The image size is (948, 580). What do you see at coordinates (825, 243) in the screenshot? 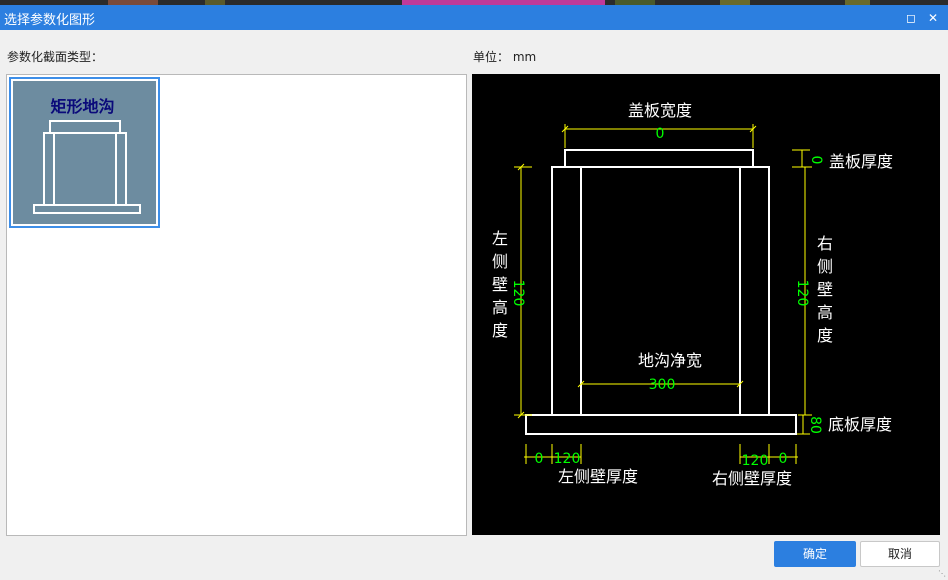
I see `svg-text: 右` at bounding box center [825, 243].